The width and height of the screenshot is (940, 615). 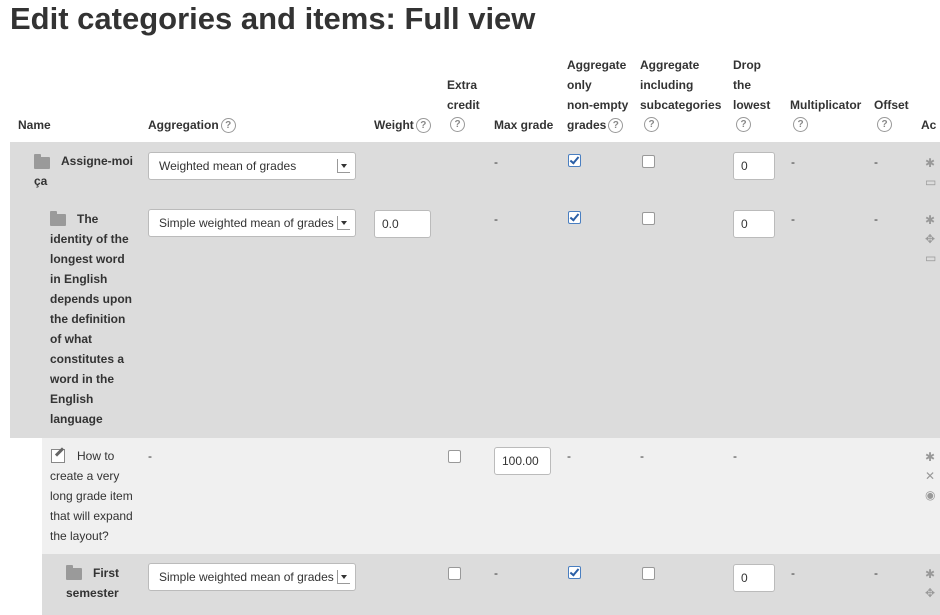 What do you see at coordinates (97, 161) in the screenshot?
I see `category-name-line: Assigne-moi` at bounding box center [97, 161].